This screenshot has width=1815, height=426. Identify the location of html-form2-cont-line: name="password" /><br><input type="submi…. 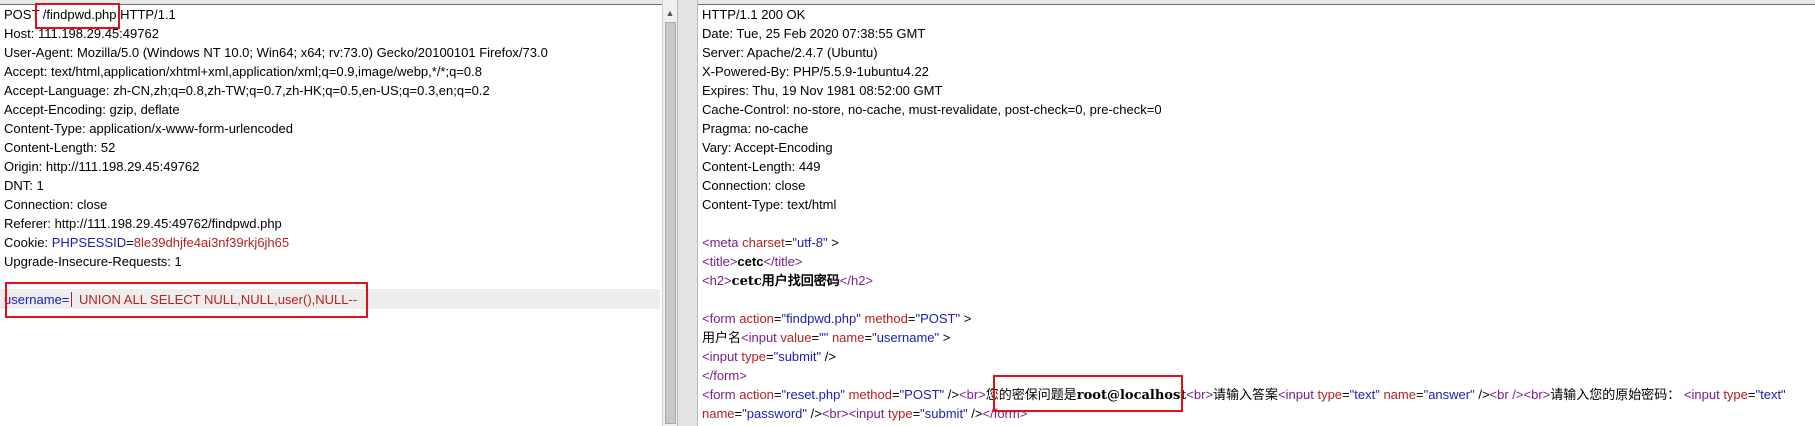
(865, 413).